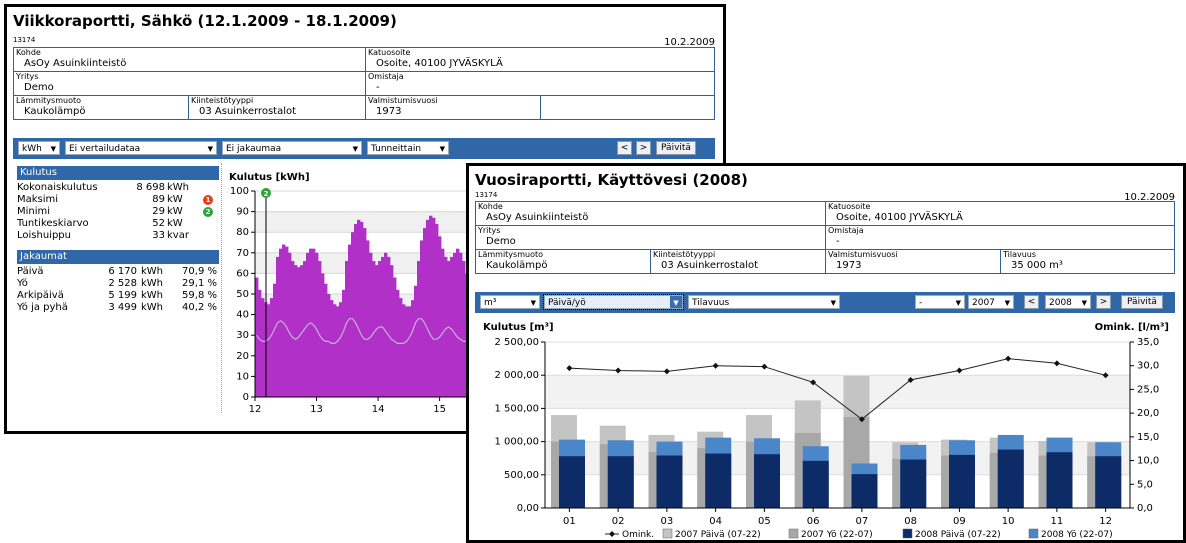 The width and height of the screenshot is (1186, 543). Describe the element at coordinates (764, 302) in the screenshot. I see `basis-select: Tilavuus ▼` at that location.